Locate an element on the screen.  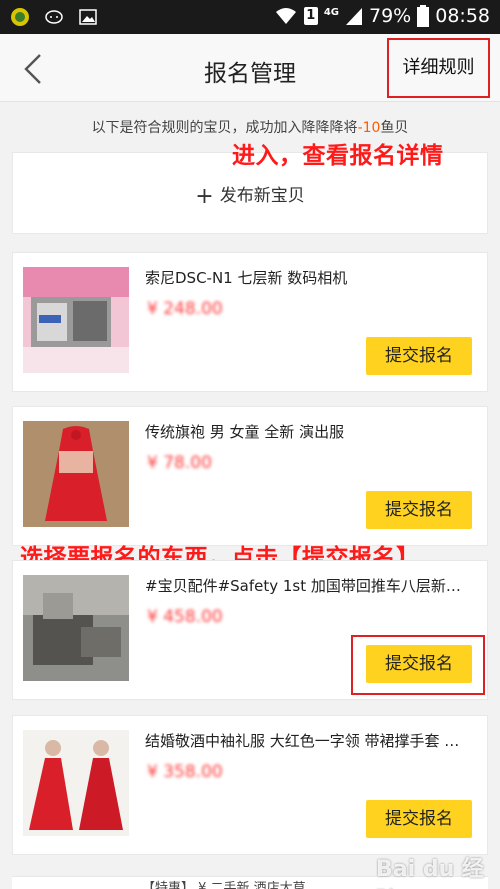
rules-notice: 以下是符合规则的宝贝，成功加入降降降将-10鱼贝 is located at coordinates (250, 127).